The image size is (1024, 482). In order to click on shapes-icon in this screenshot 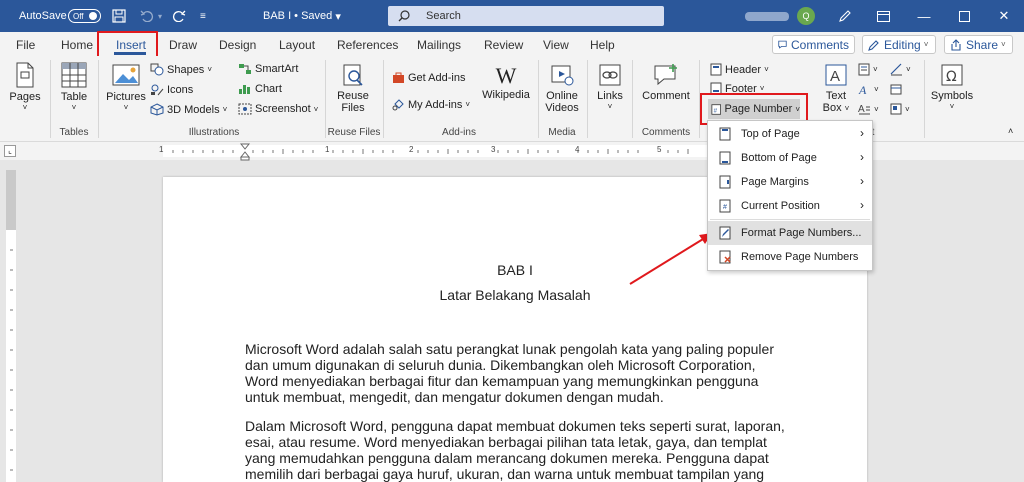, I will do `click(157, 69)`.